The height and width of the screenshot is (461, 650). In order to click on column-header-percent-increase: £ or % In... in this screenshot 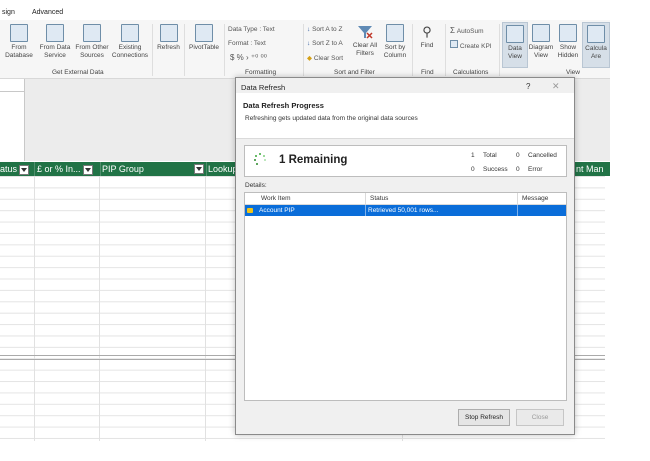, I will do `click(68, 169)`.